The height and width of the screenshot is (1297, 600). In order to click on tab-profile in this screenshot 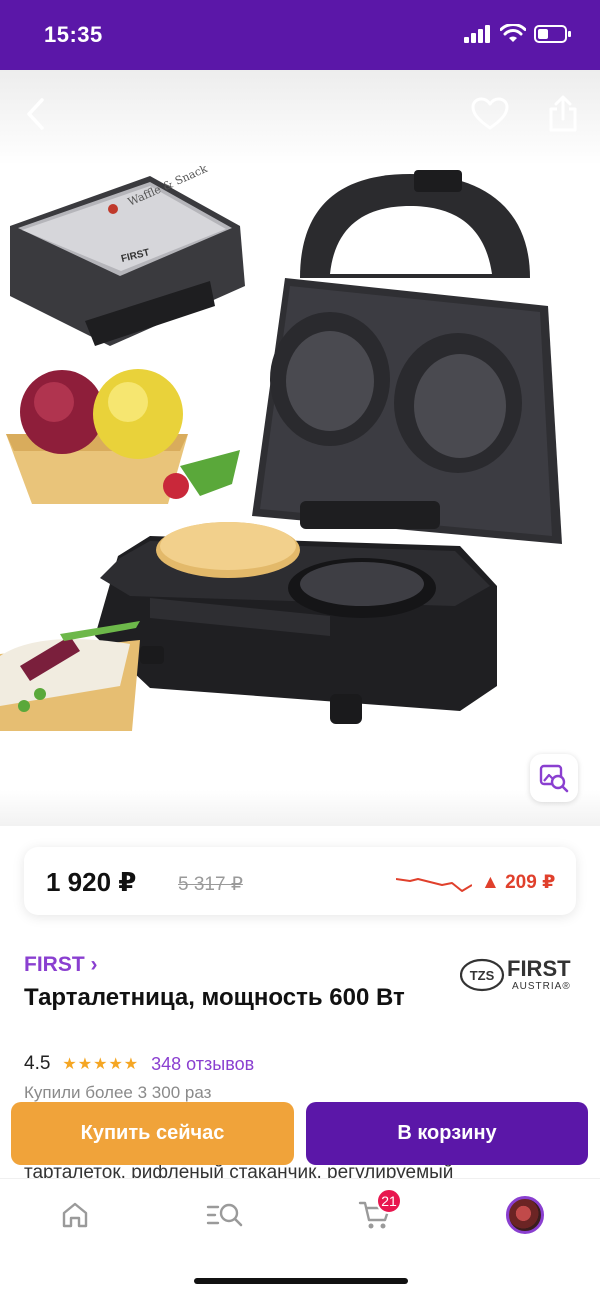, I will do `click(525, 1215)`.